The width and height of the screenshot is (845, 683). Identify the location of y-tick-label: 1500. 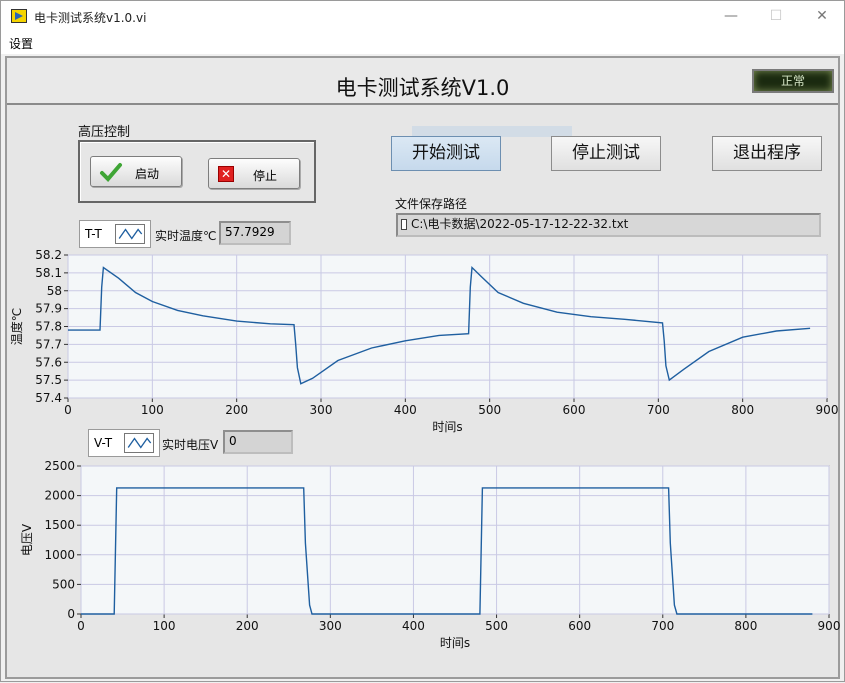
(59, 525).